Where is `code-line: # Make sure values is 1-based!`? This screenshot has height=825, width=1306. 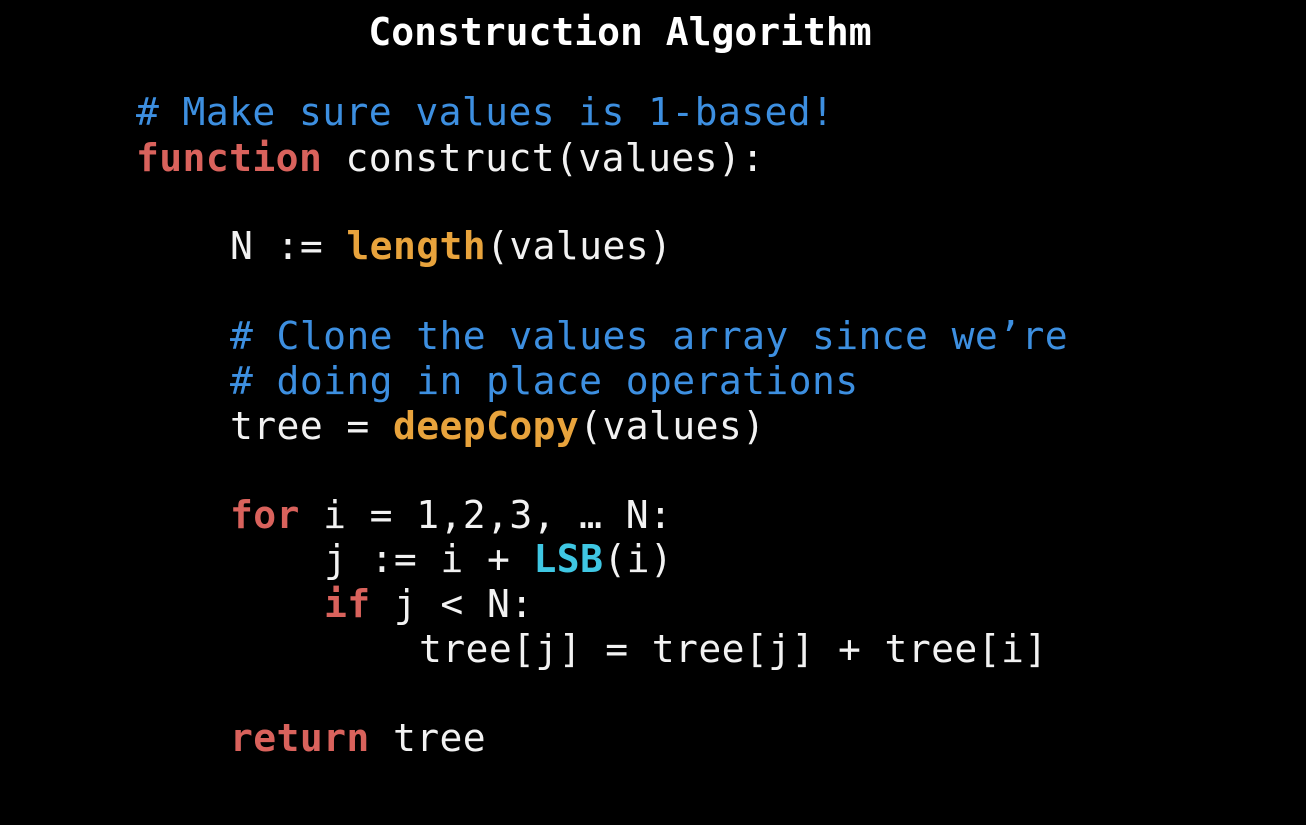 code-line: # Make sure values is 1-based! is located at coordinates (485, 112).